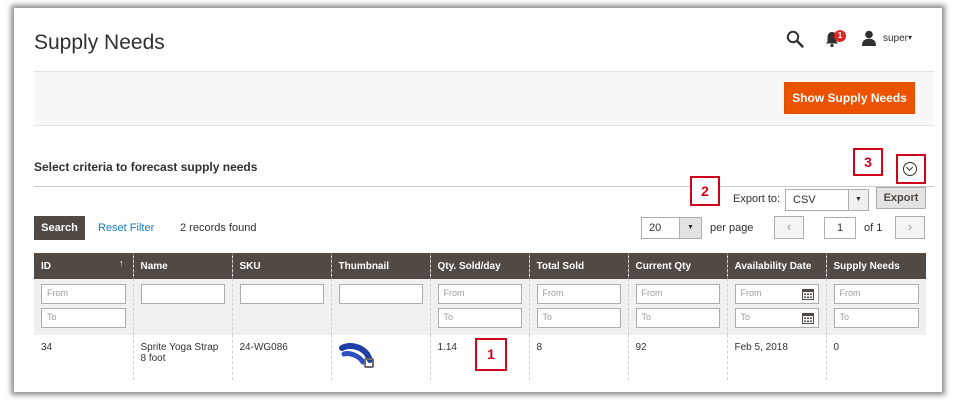 This screenshot has width=956, height=403. I want to click on section-title: Select criteria to forecast supply needs, so click(146, 167).